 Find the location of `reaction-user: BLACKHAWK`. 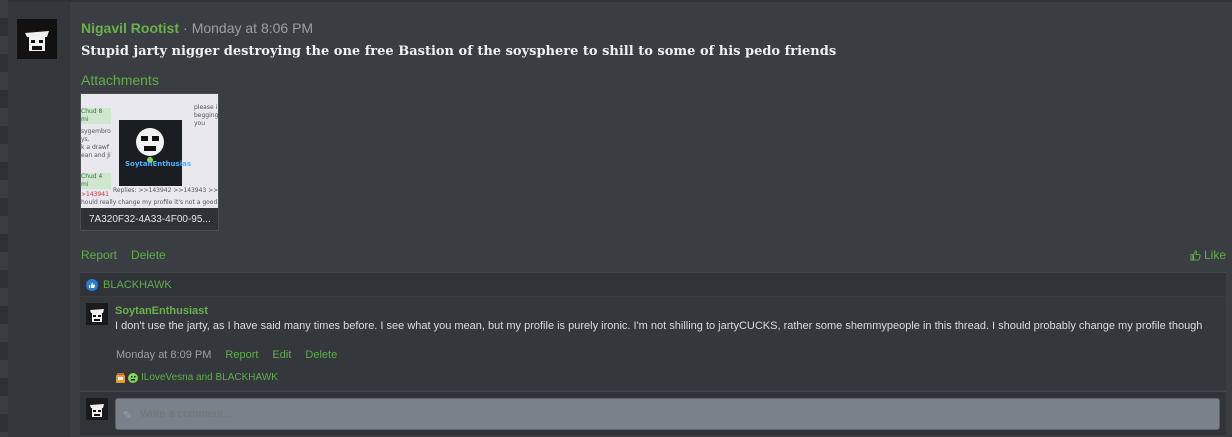

reaction-user: BLACKHAWK is located at coordinates (137, 285).